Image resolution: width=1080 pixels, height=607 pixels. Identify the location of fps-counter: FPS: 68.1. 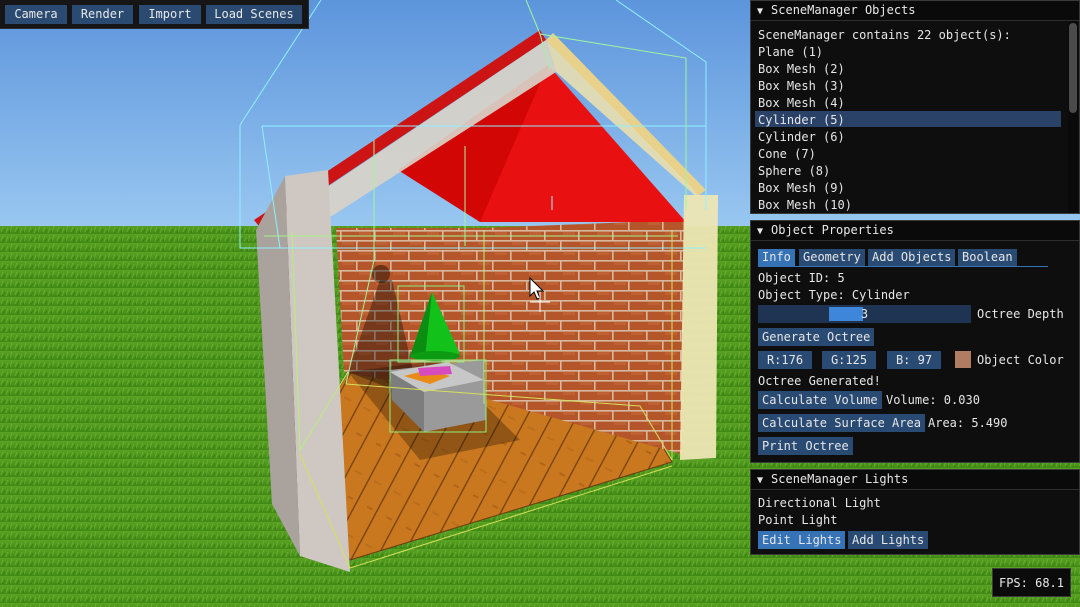
(1031, 582).